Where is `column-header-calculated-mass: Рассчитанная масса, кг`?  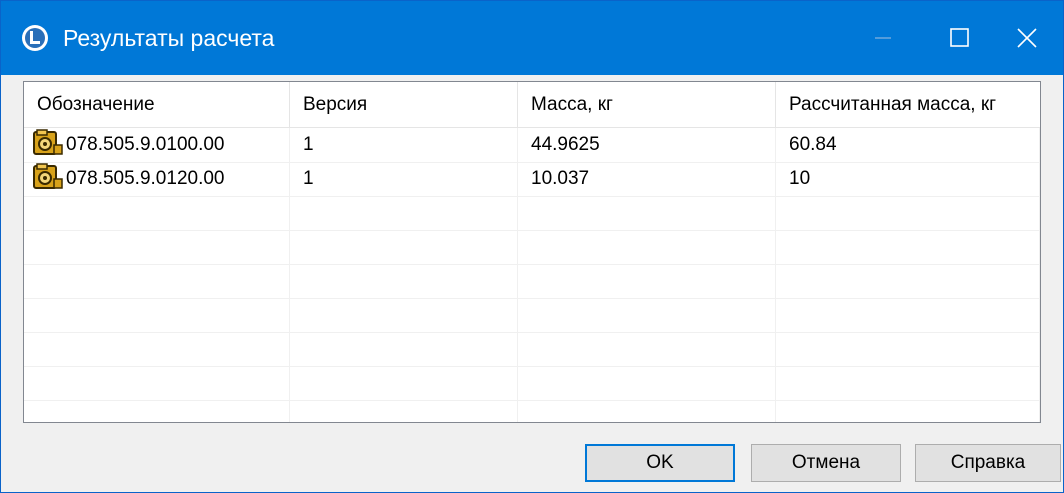
column-header-calculated-mass: Рассчитанная масса, кг is located at coordinates (908, 104).